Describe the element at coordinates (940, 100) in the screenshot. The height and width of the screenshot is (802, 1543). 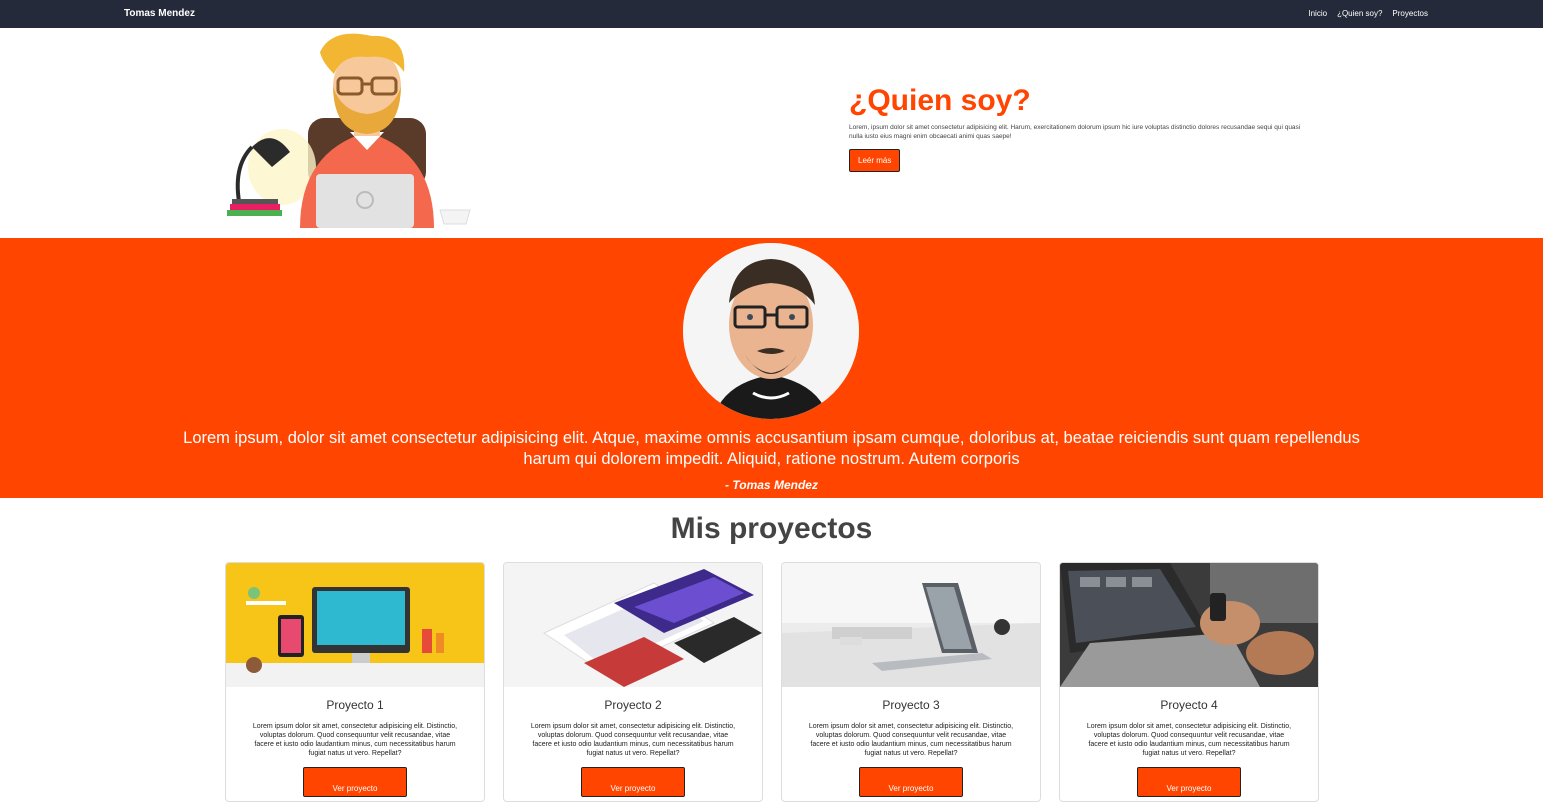
I see `about-title: ¿Quien soy?` at that location.